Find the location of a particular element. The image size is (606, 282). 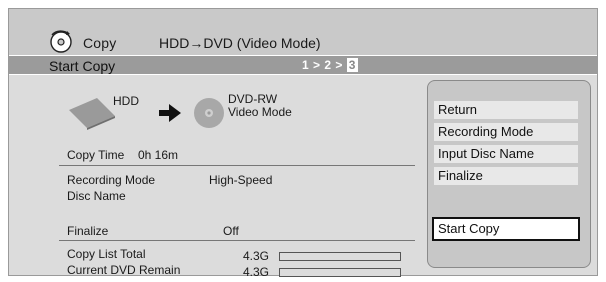

step-bar: Start Copy 1 > 2 > 3 is located at coordinates (303, 65).